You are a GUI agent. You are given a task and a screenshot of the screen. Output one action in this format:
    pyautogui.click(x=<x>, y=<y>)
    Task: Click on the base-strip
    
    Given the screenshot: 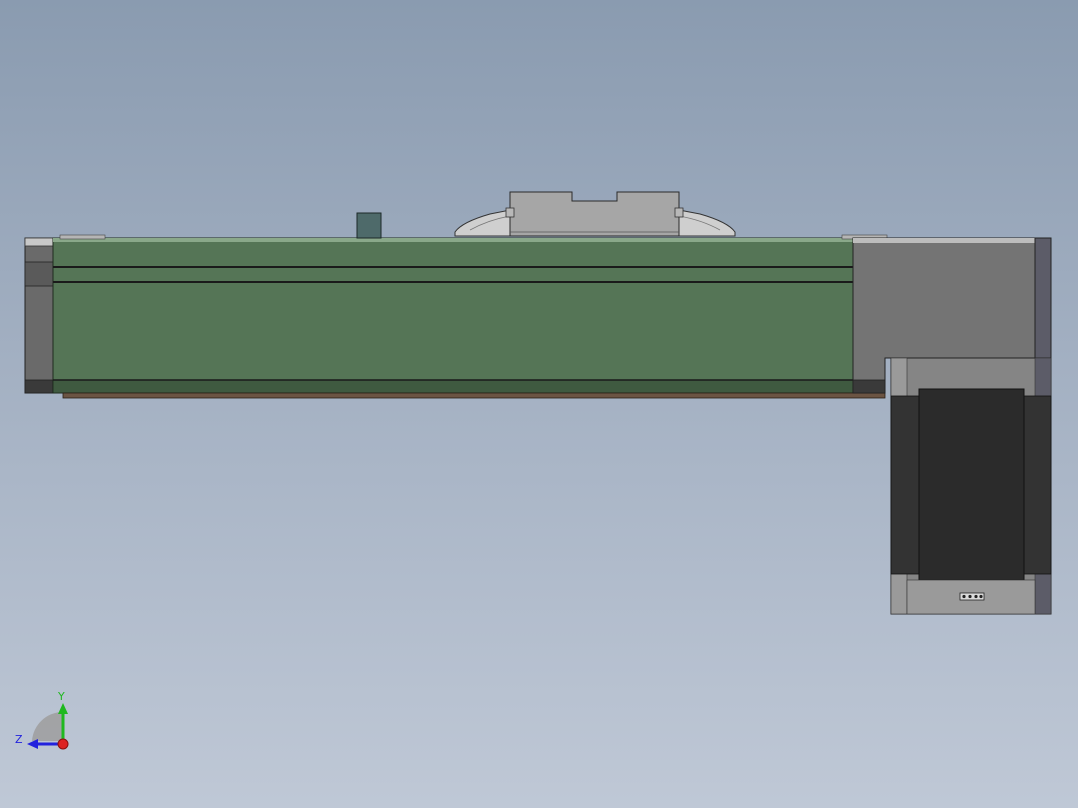 What is the action you would take?
    pyautogui.click(x=474, y=395)
    